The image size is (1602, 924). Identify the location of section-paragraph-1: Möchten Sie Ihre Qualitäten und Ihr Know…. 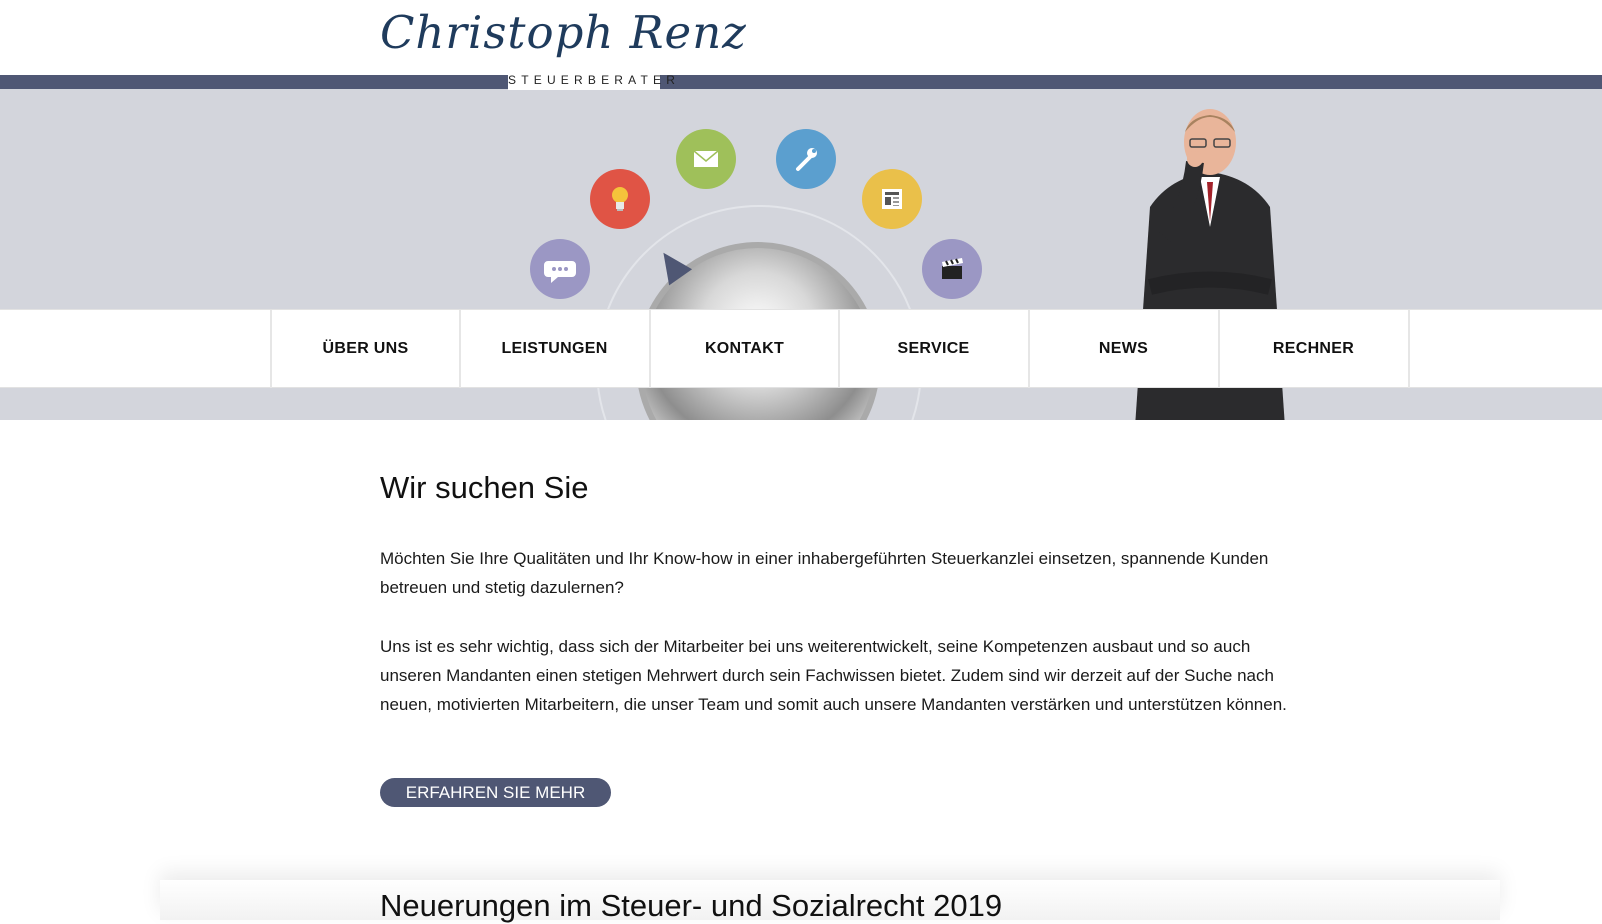
(824, 573).